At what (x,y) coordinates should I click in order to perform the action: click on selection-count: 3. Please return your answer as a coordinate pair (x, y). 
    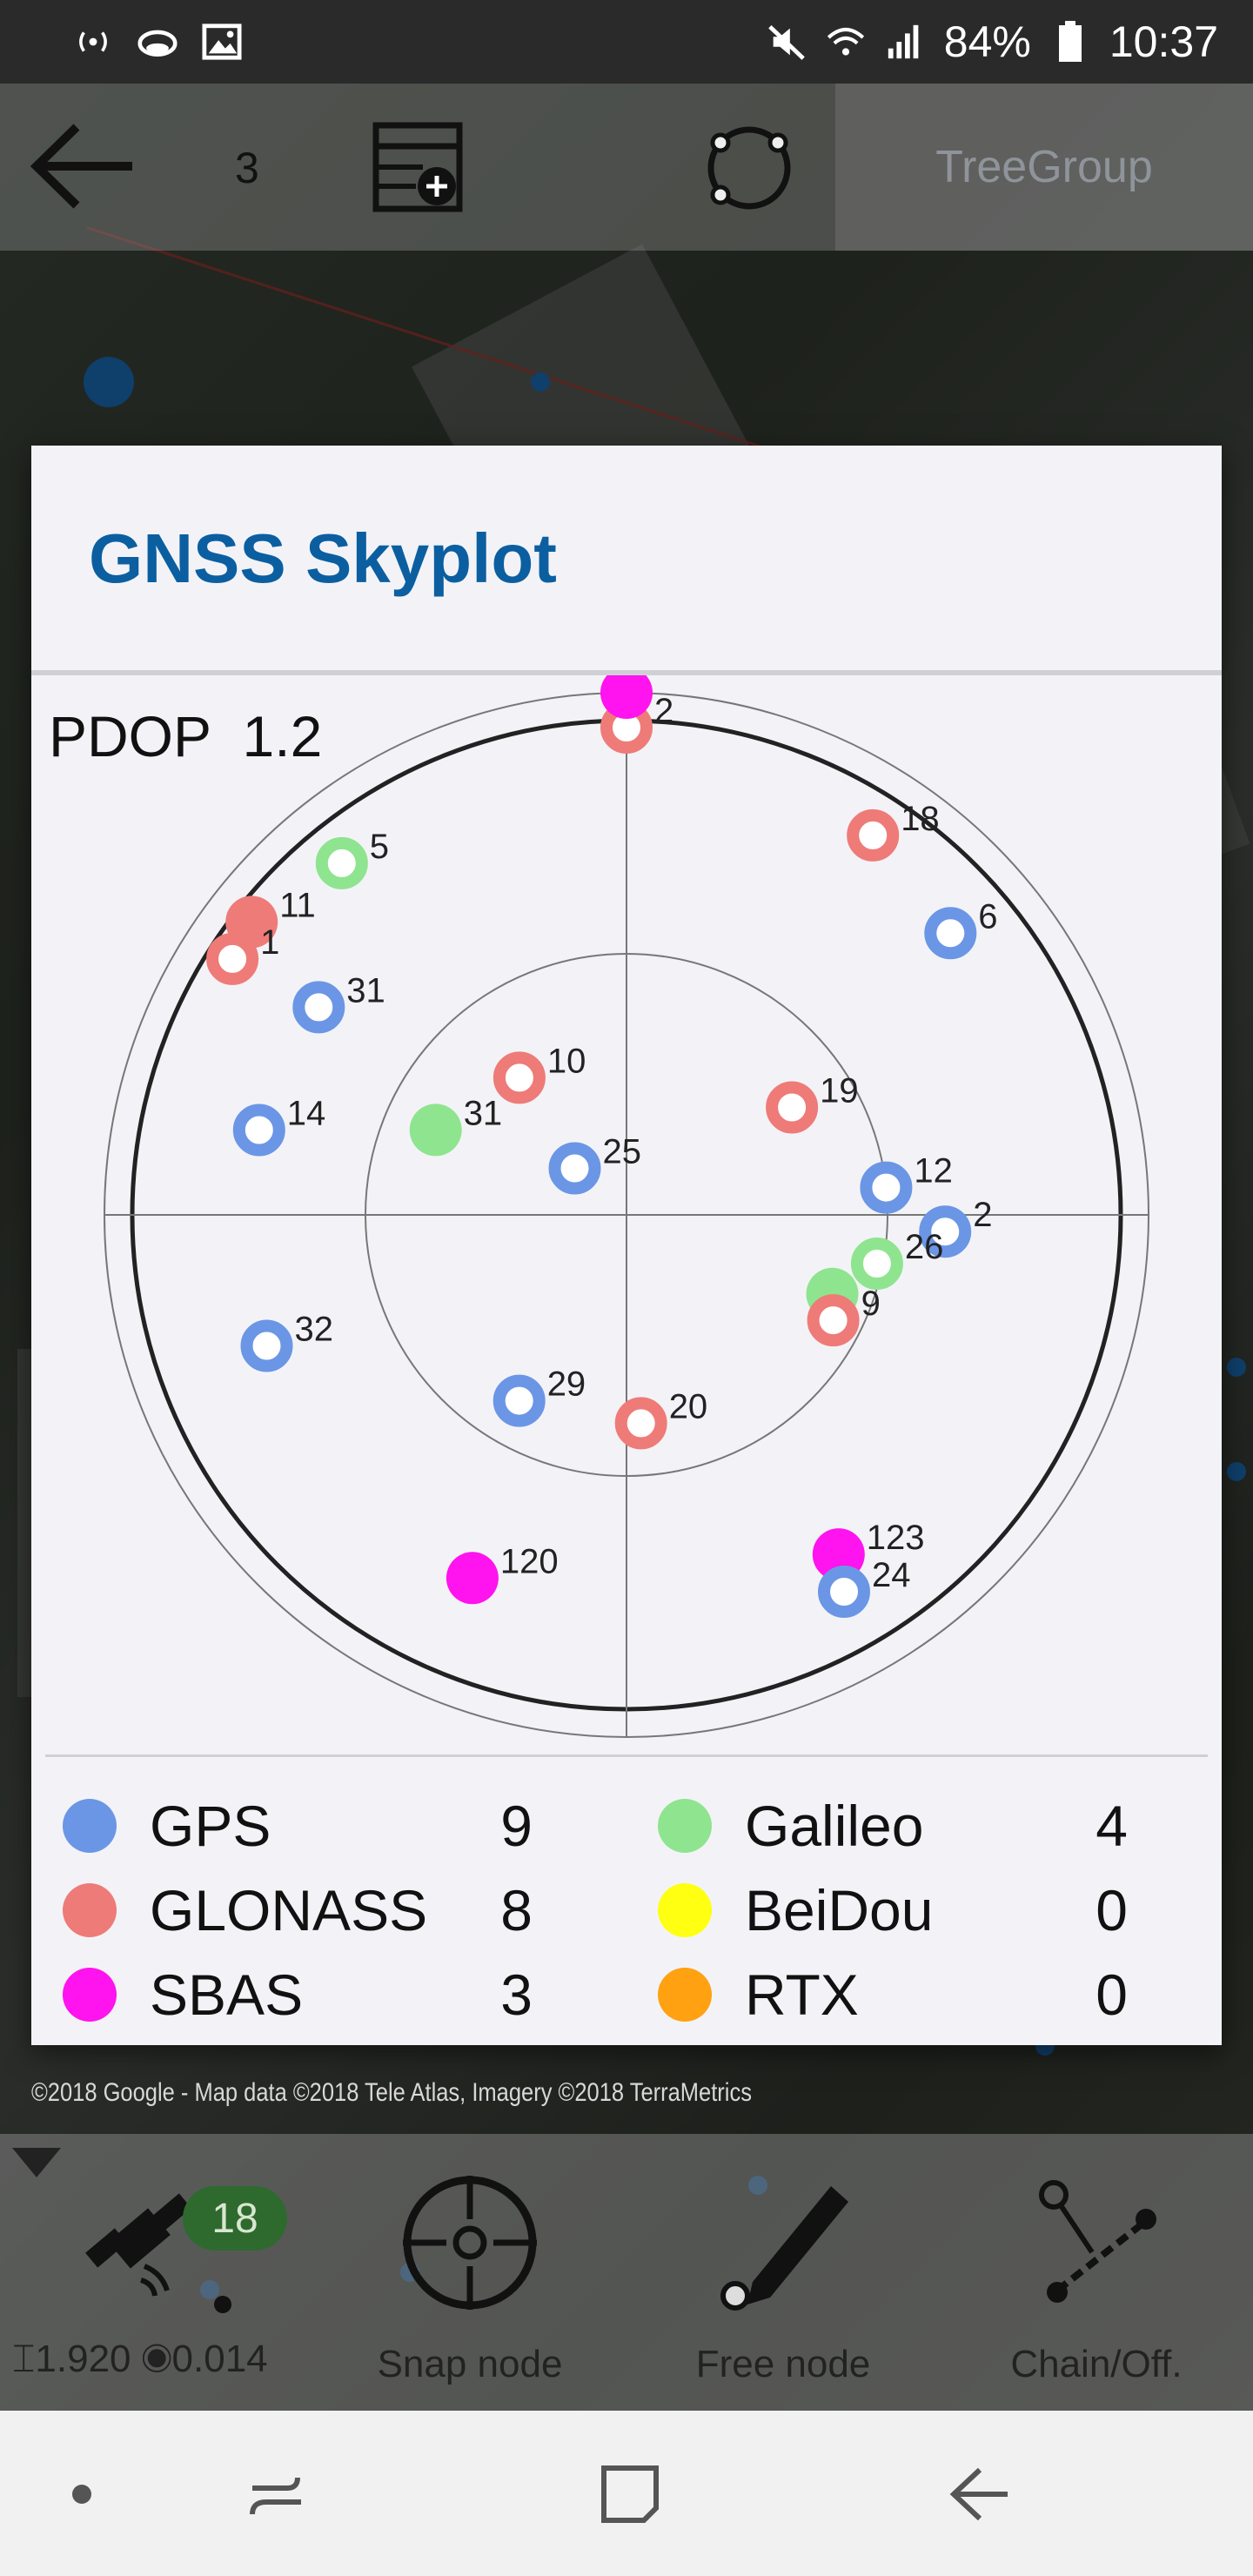
    Looking at the image, I should click on (247, 168).